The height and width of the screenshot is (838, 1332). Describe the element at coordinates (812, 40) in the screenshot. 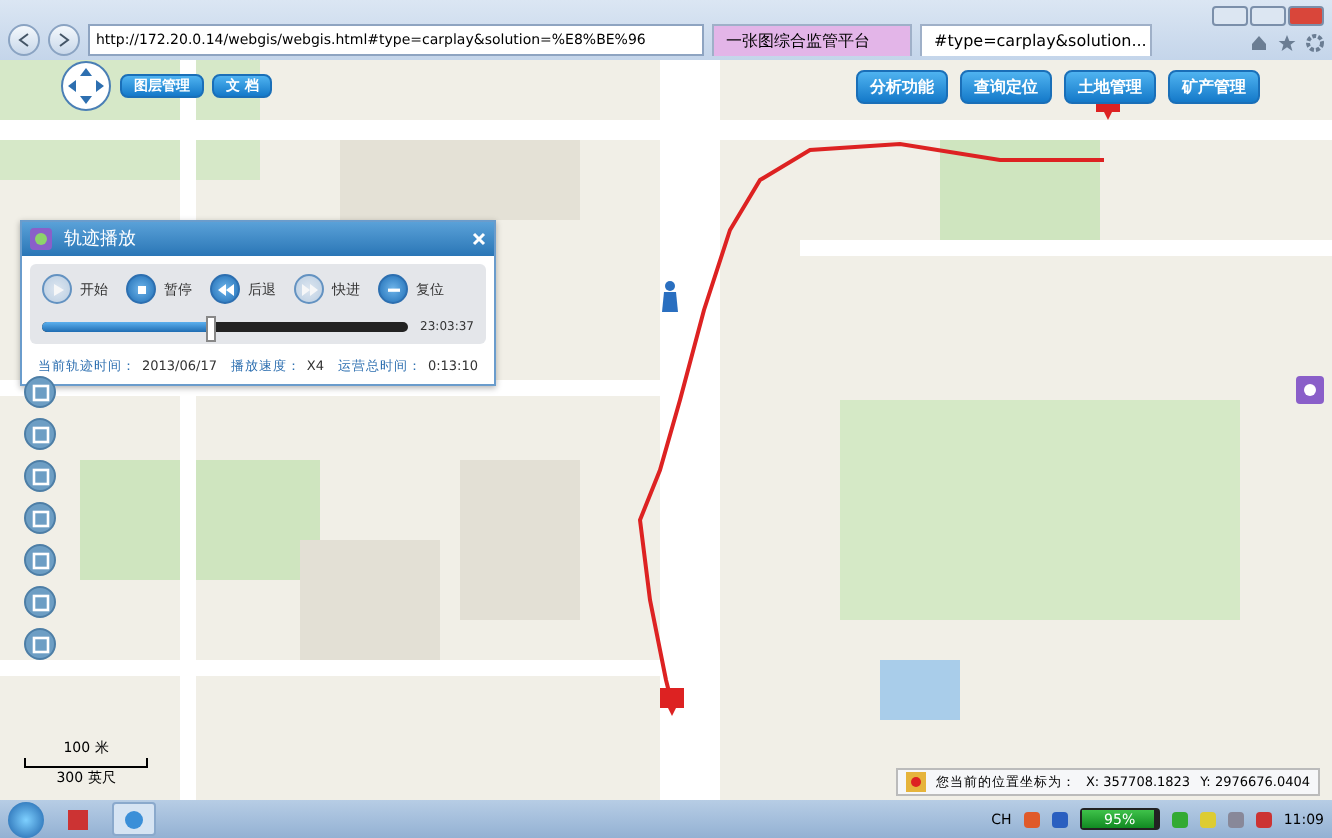

I see `browser-tab: 一张图综合监管平台` at that location.